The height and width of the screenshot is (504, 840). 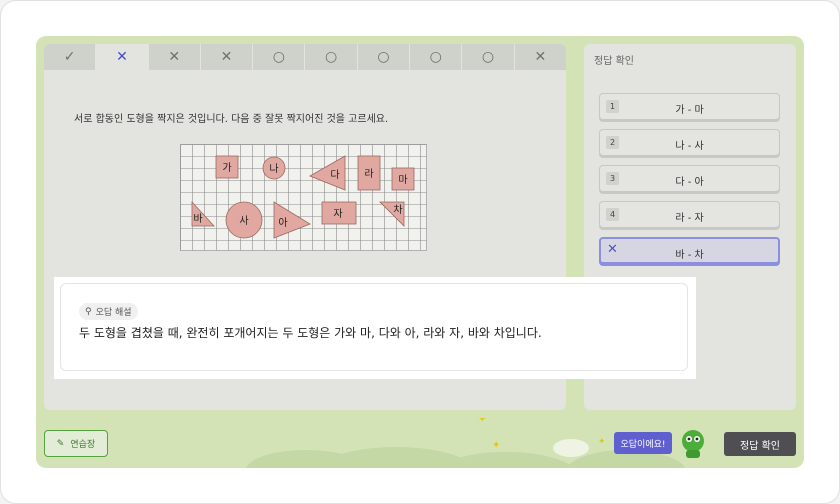 What do you see at coordinates (337, 214) in the screenshot?
I see `label-ja: 자` at bounding box center [337, 214].